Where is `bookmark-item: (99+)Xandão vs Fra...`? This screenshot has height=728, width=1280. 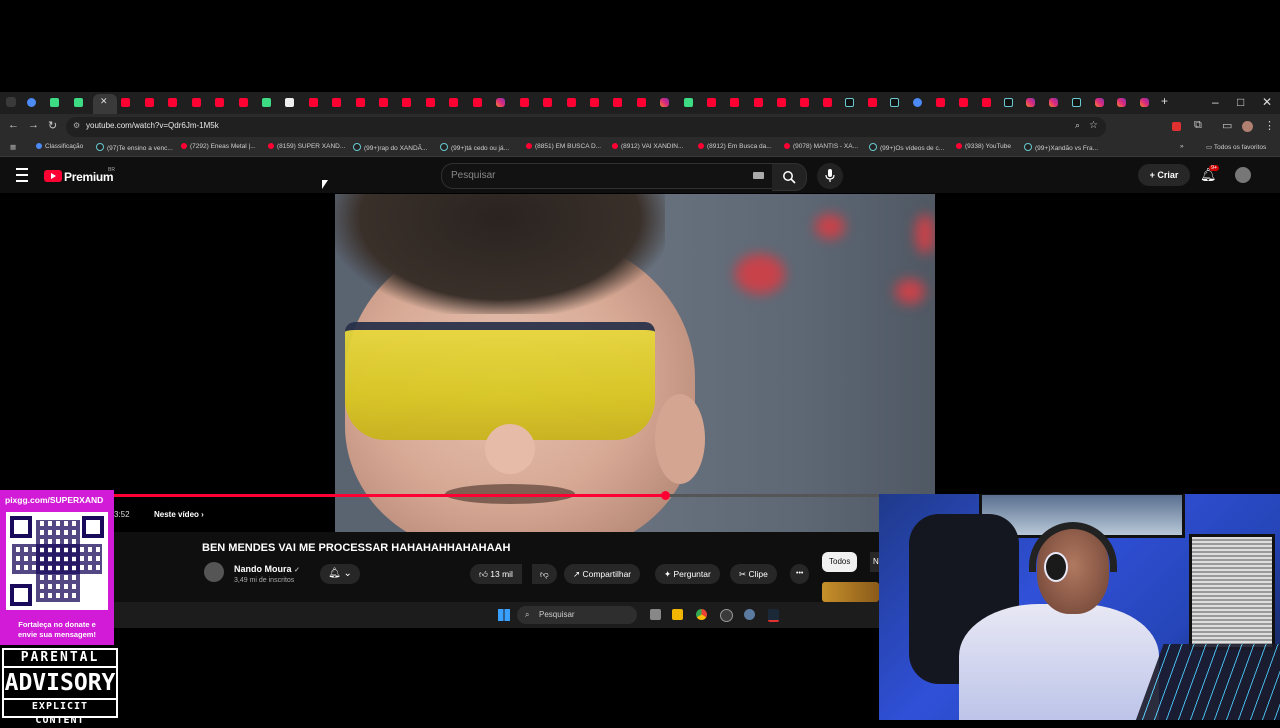 bookmark-item: (99+)Xandão vs Fra... is located at coordinates (1061, 147).